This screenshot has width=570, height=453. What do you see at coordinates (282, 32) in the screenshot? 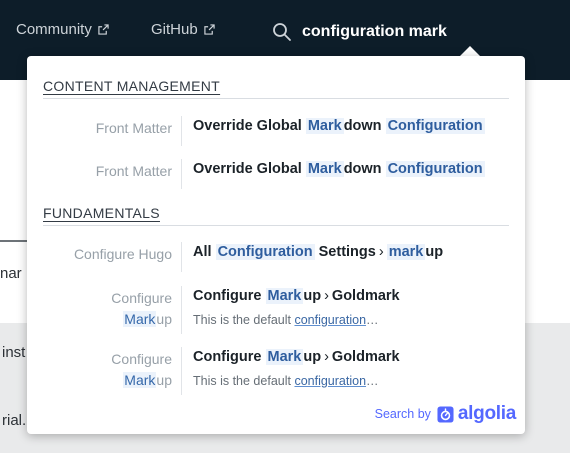
I see `search-icon` at bounding box center [282, 32].